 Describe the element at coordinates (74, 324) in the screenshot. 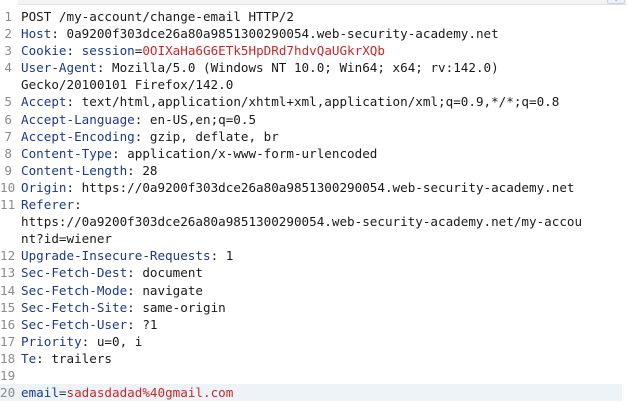

I see `header-name: Sec-Fetch-User` at that location.